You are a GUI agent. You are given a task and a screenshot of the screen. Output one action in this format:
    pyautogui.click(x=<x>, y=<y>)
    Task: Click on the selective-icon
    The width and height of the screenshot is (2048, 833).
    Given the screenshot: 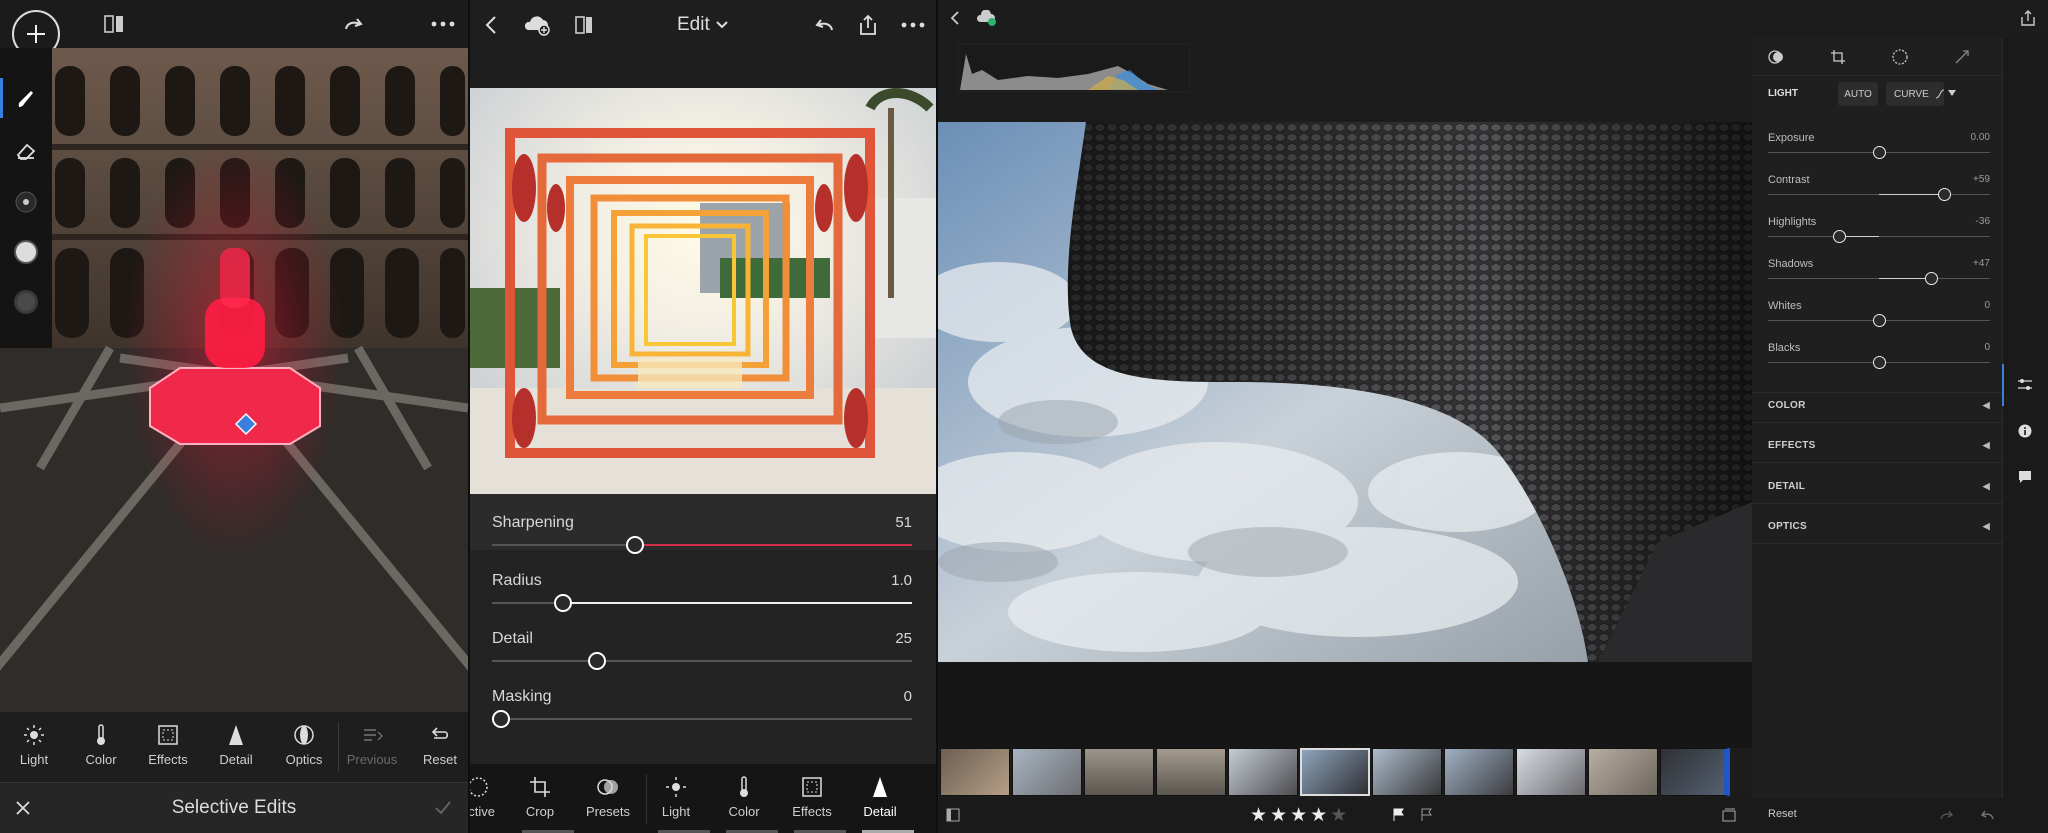 What is the action you would take?
    pyautogui.click(x=1962, y=57)
    